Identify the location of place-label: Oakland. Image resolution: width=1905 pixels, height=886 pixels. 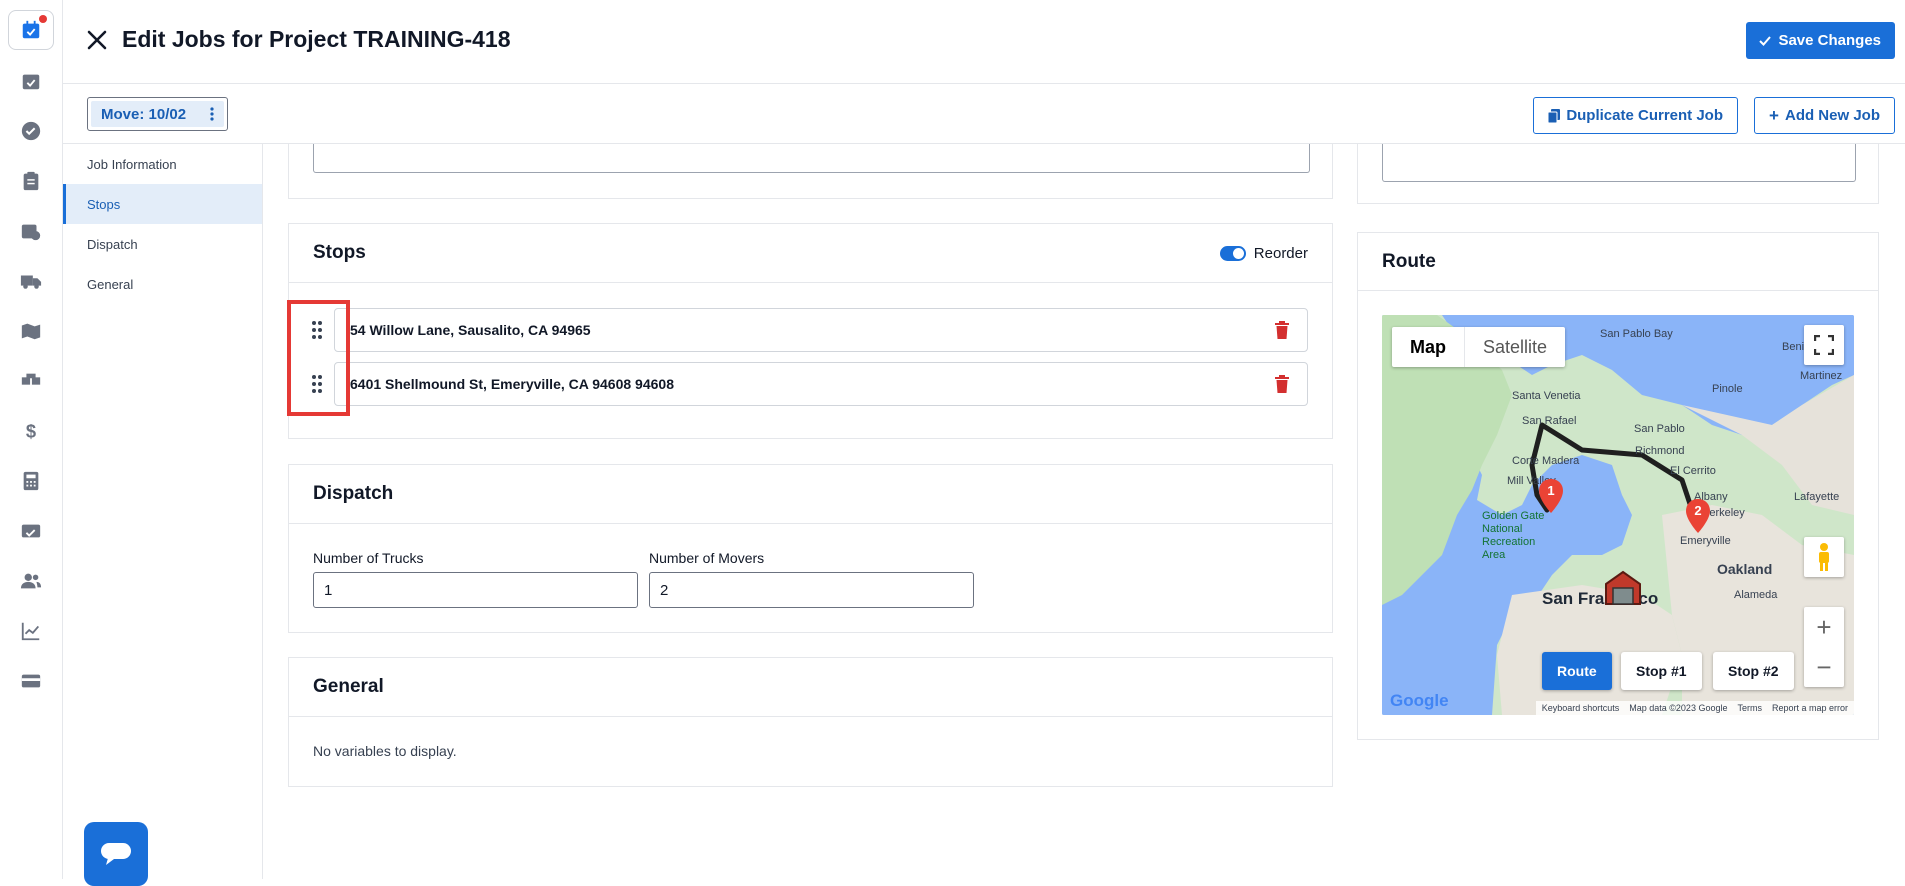
(1745, 569).